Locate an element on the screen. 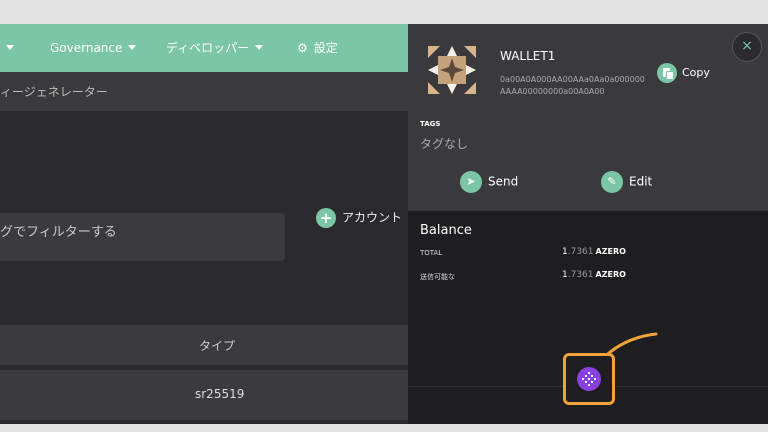  subnav-item-vanity-generator: ィージェネレーター is located at coordinates (54, 91).